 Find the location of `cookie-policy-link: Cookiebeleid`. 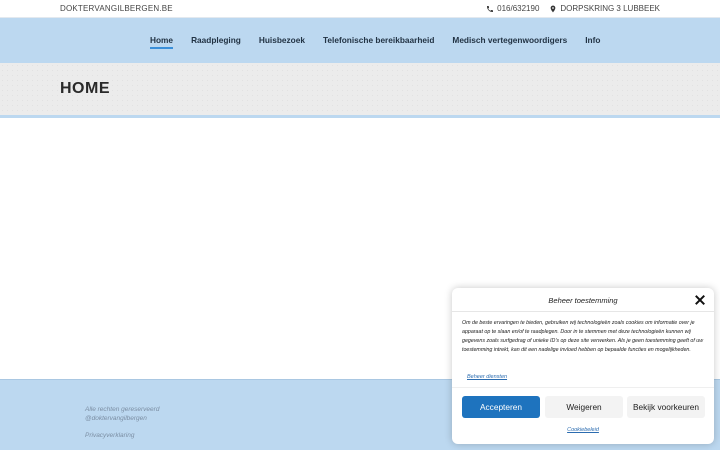

cookie-policy-link: Cookiebeleid is located at coordinates (583, 430).